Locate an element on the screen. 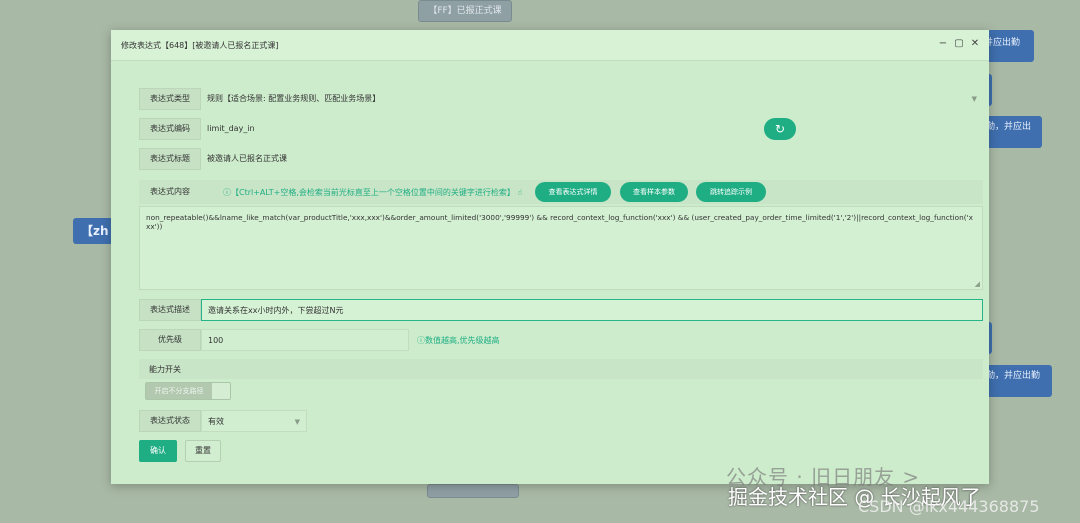  priority-row: 优先级 100 is located at coordinates (289, 340).